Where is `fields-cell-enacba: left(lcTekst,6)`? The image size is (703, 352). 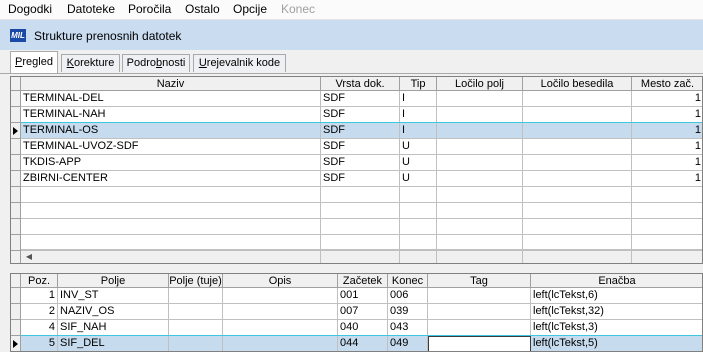
fields-cell-enacba: left(lcTekst,6) is located at coordinates (616, 296).